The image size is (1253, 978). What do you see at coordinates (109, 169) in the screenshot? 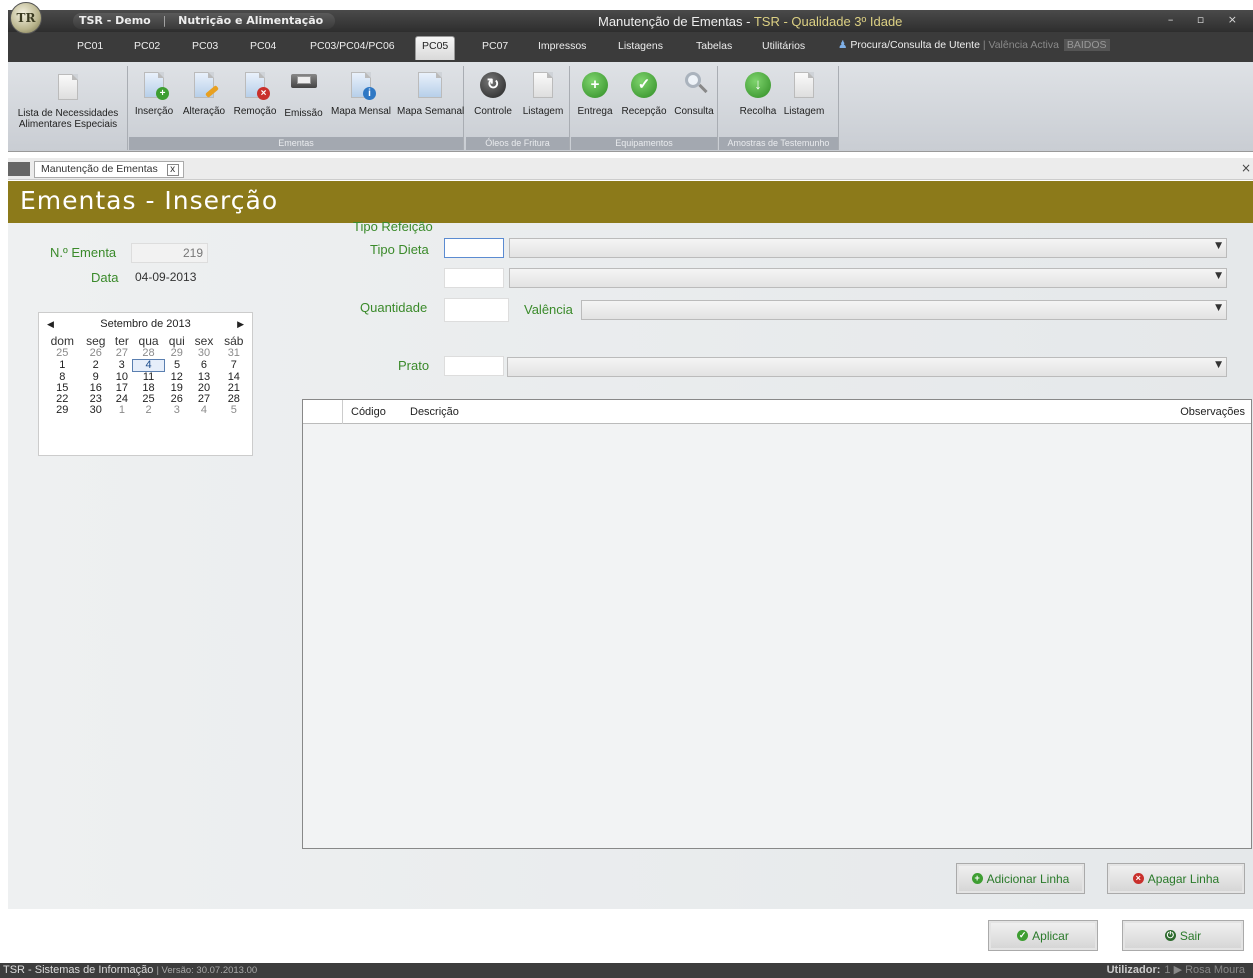
I see `document-tab: Manutenção de Ementas x` at bounding box center [109, 169].